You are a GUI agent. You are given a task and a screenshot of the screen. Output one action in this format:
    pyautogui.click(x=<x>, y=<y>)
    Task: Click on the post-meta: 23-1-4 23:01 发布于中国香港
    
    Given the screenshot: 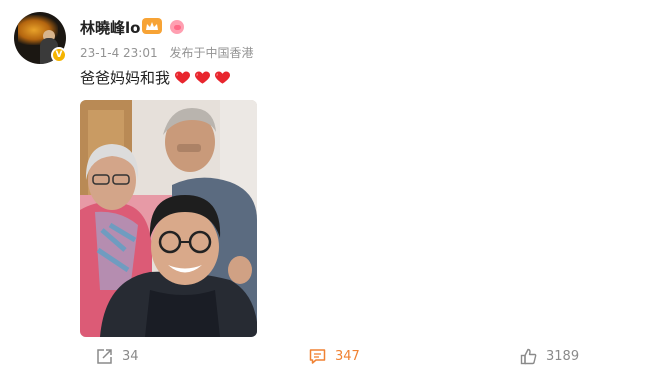 What is the action you would take?
    pyautogui.click(x=170, y=52)
    